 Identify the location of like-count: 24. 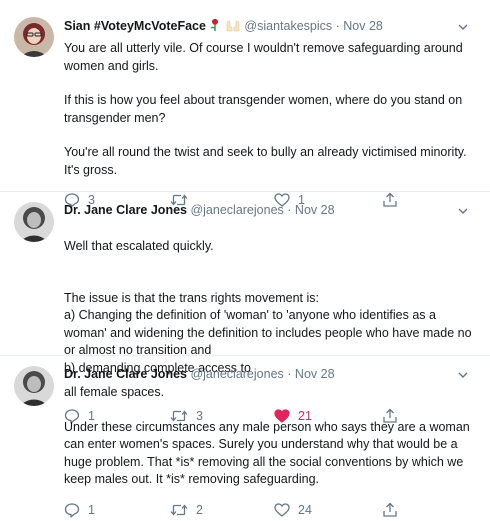
(305, 509).